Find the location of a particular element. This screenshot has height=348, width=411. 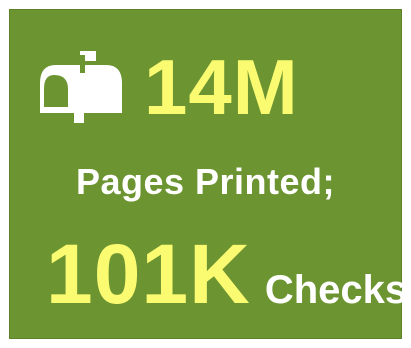

pages-count: 14M is located at coordinates (221, 87).